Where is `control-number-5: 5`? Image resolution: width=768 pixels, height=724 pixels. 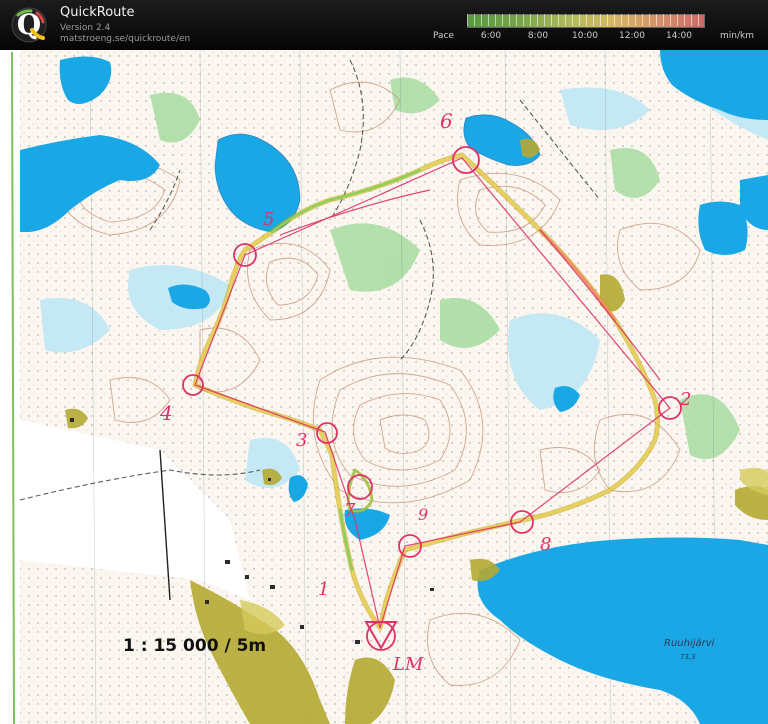
control-number-5: 5 is located at coordinates (268, 219).